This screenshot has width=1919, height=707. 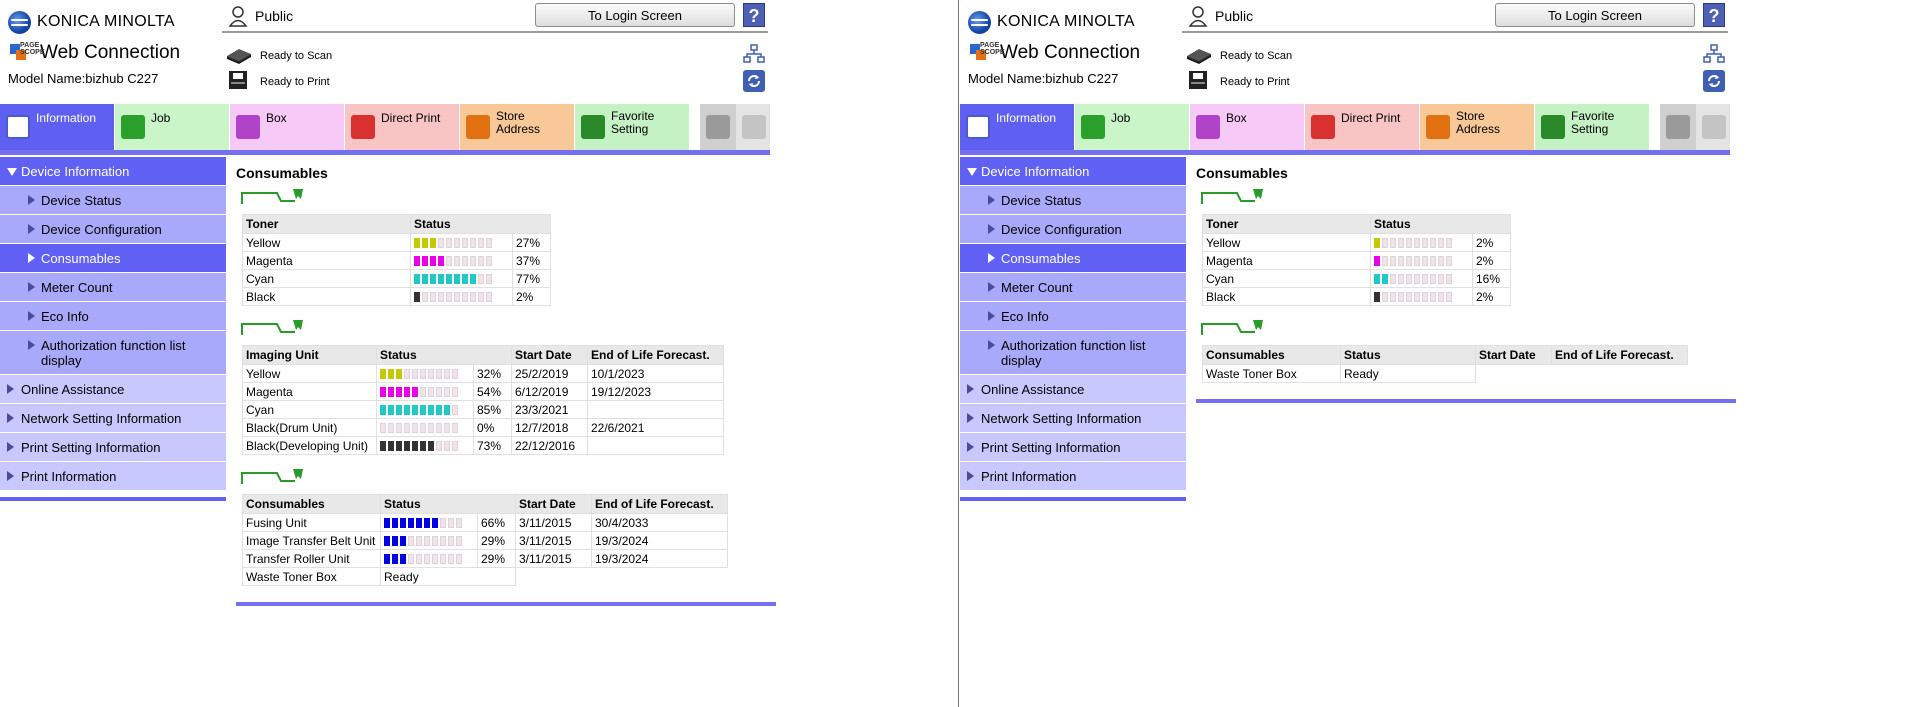 I want to click on start-date: 25/2/2019, so click(x=549, y=373).